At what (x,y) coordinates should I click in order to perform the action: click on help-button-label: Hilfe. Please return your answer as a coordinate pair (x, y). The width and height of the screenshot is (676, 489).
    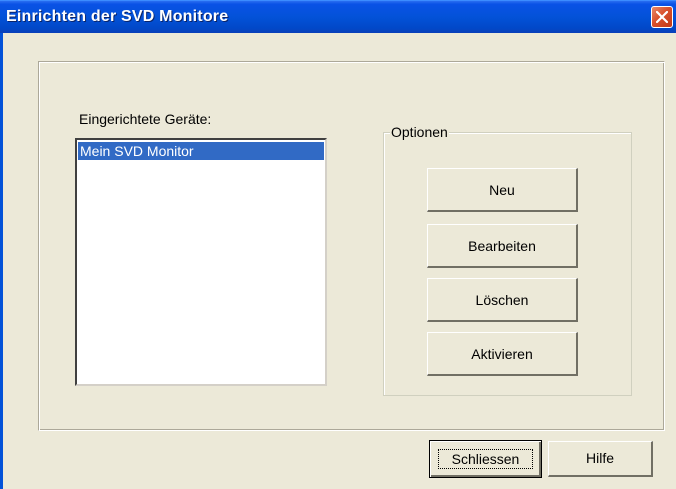
    Looking at the image, I should click on (599, 458).